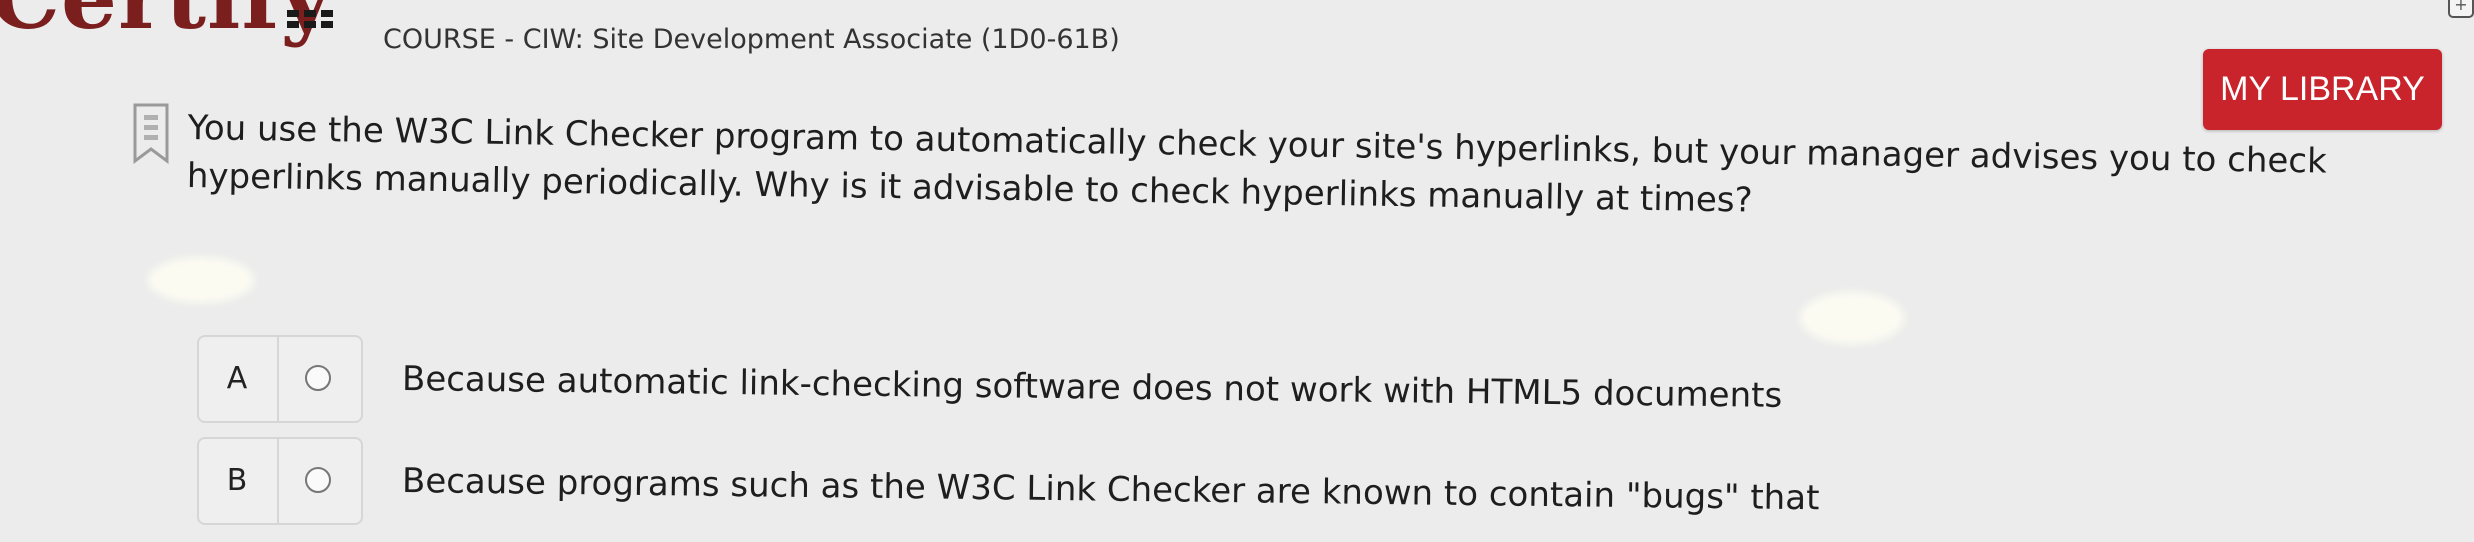 The image size is (2474, 542). Describe the element at coordinates (151, 134) in the screenshot. I see `bookmark-flag-icon` at that location.